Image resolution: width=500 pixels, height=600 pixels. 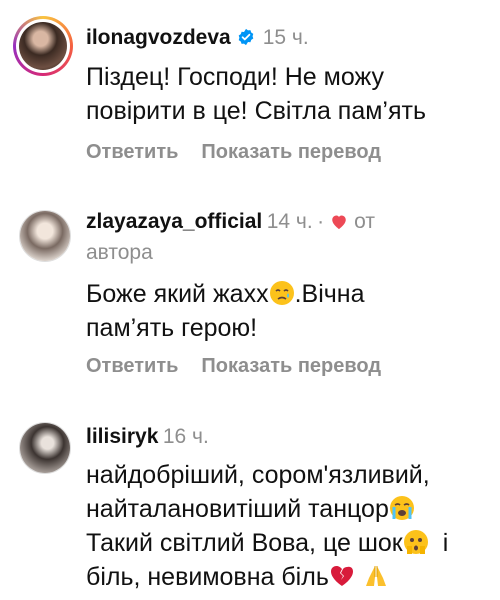 What do you see at coordinates (258, 475) in the screenshot?
I see `comment-text-line: найдобріший, сором'язливий,` at bounding box center [258, 475].